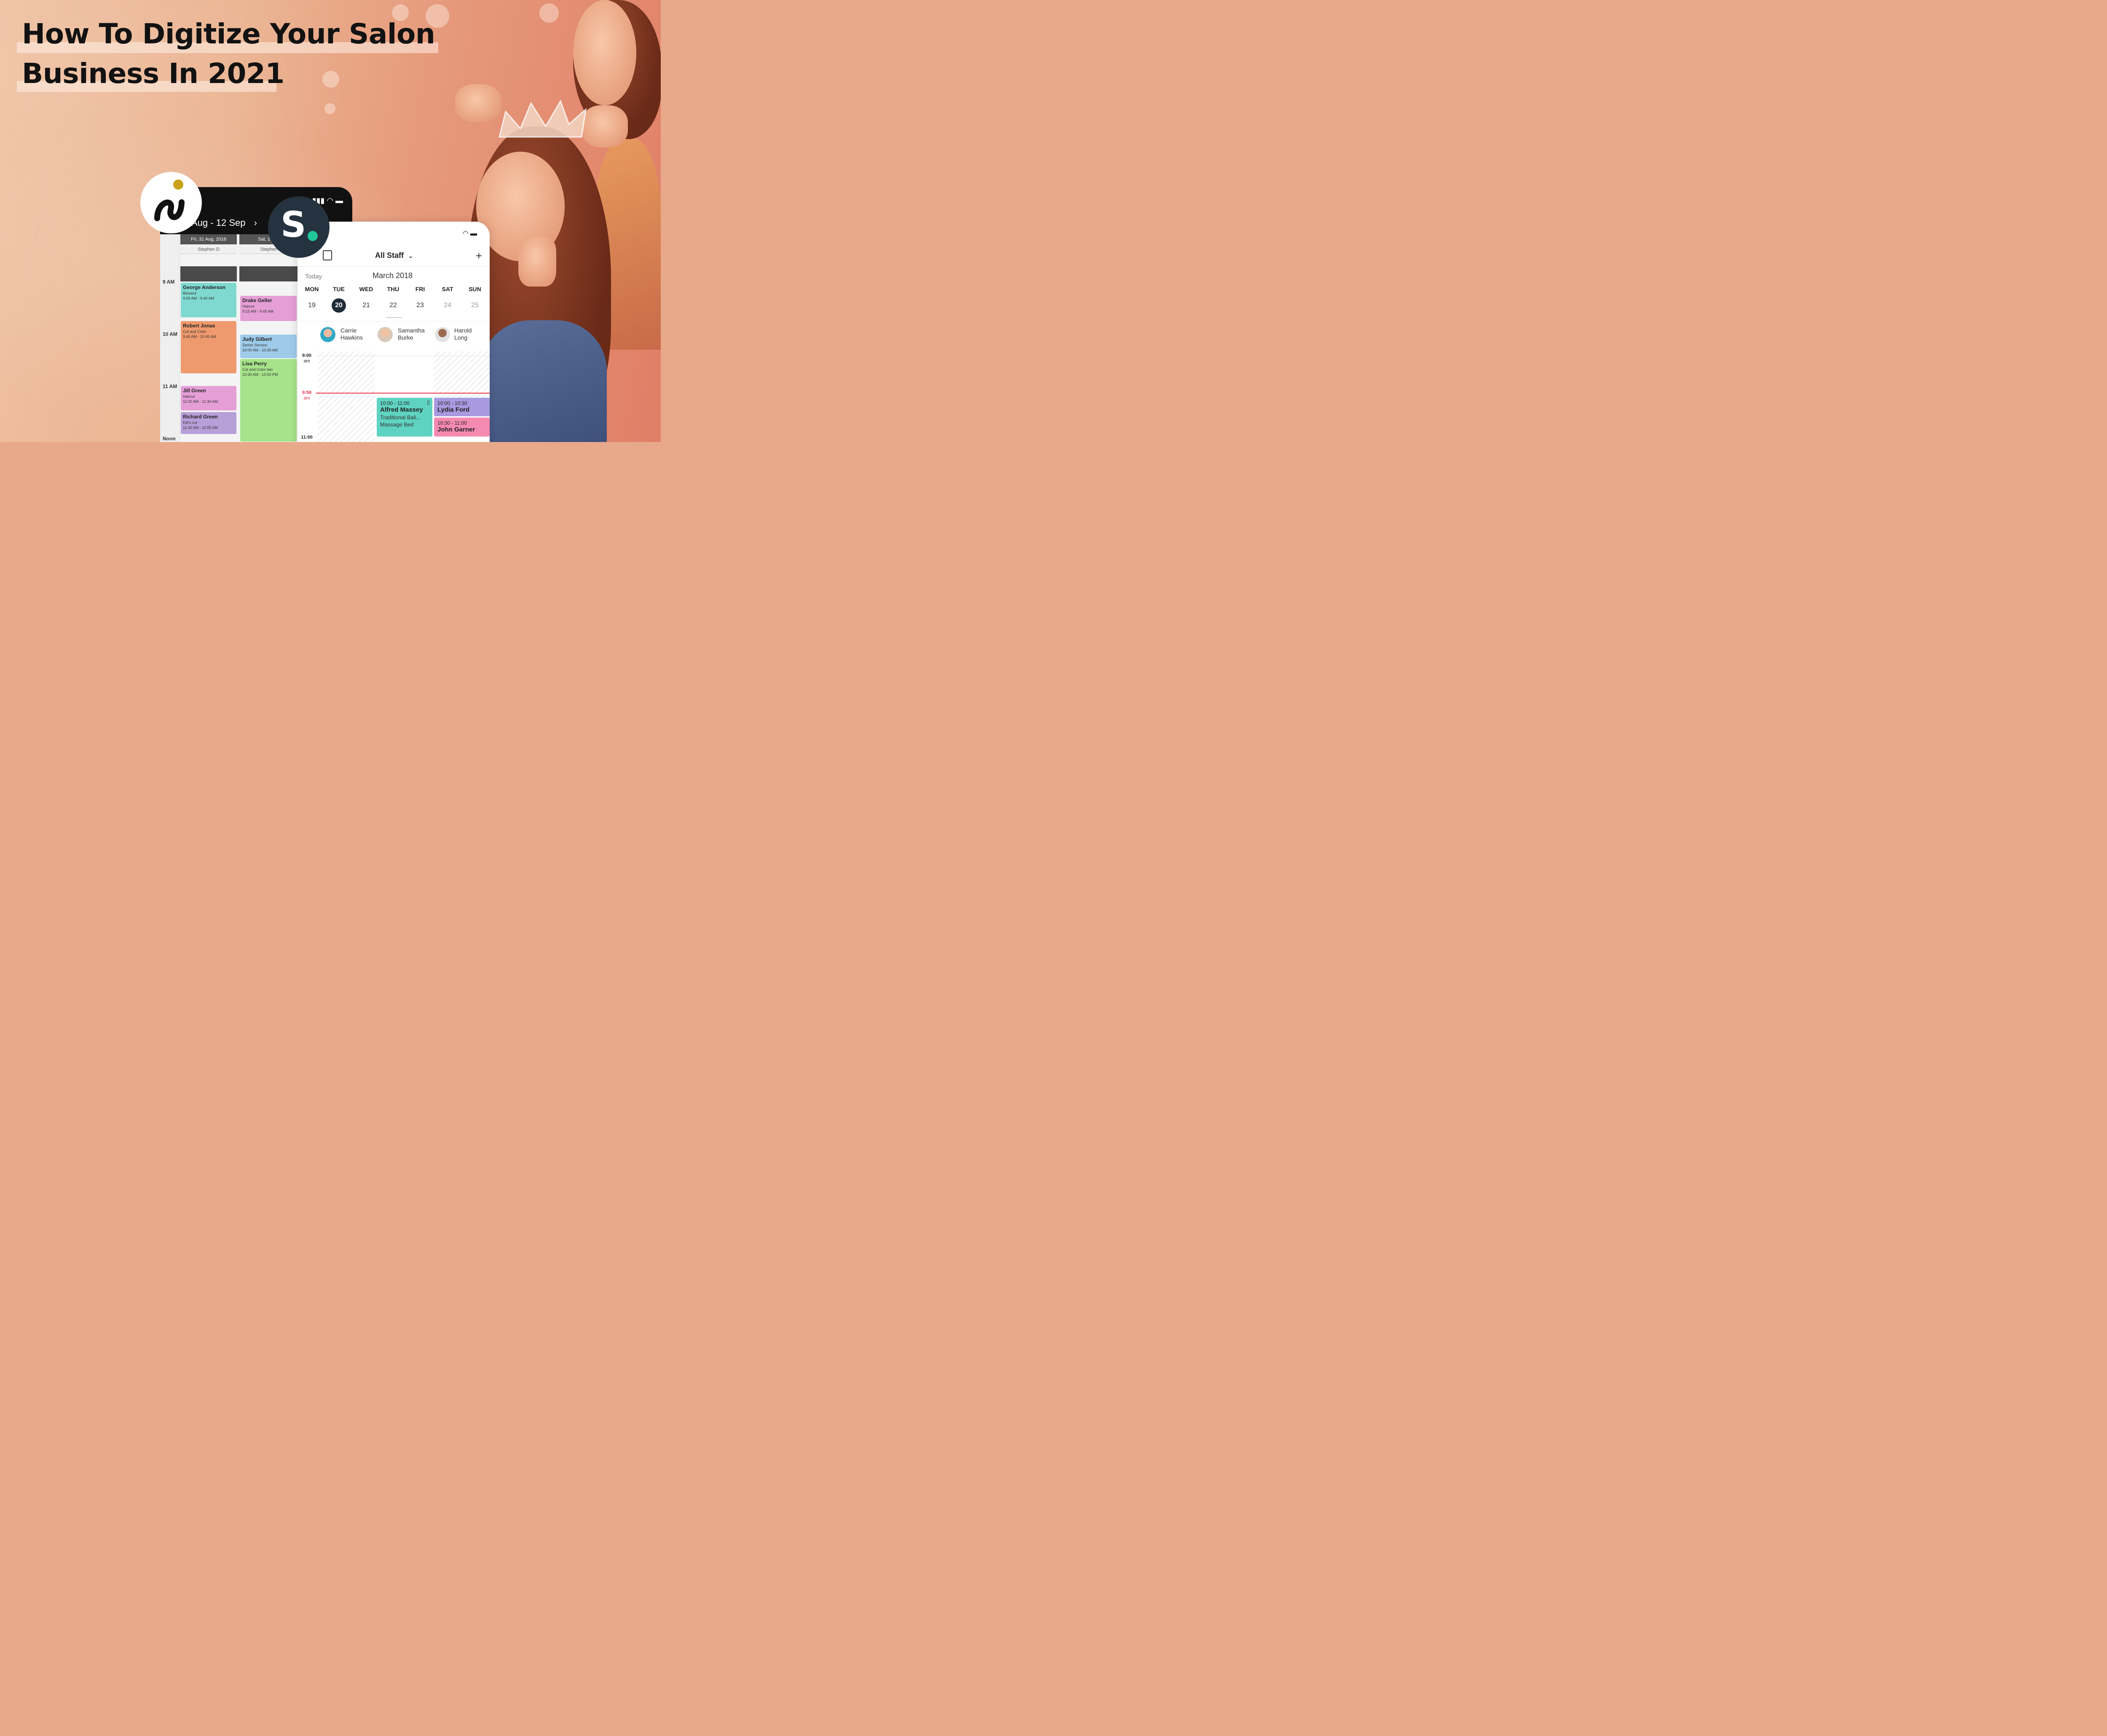  What do you see at coordinates (200, 337) in the screenshot?
I see `appointment-time: 9:45 AM - 10:45 AM` at bounding box center [200, 337].